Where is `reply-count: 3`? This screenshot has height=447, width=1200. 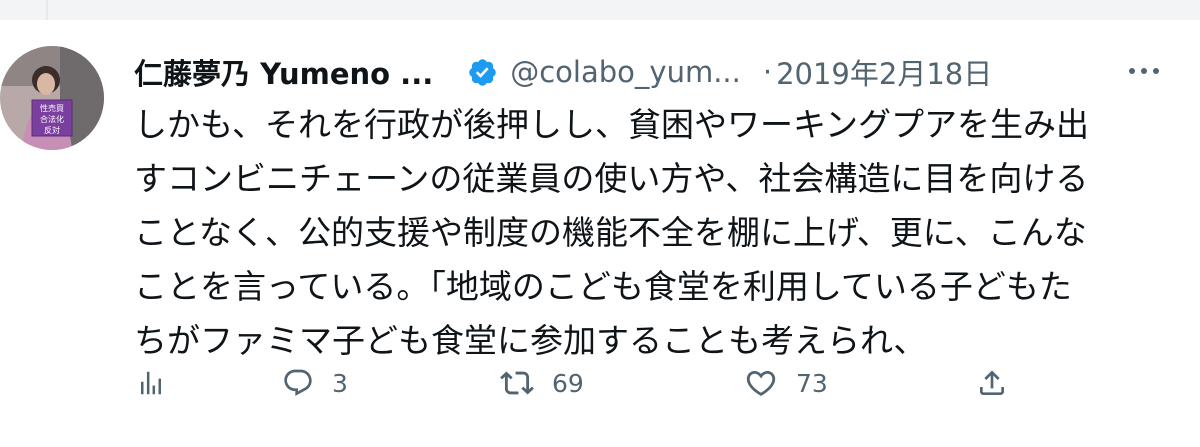
reply-count: 3 is located at coordinates (340, 383).